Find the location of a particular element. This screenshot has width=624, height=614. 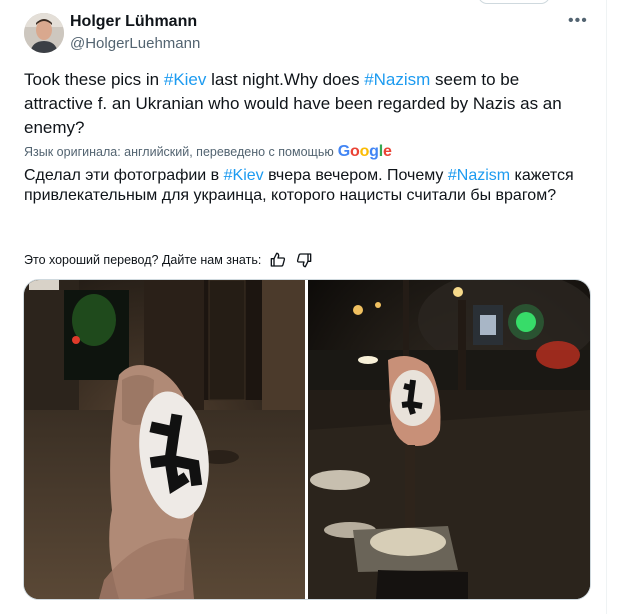

author-handle: @HolgerLuehmann is located at coordinates (135, 43).